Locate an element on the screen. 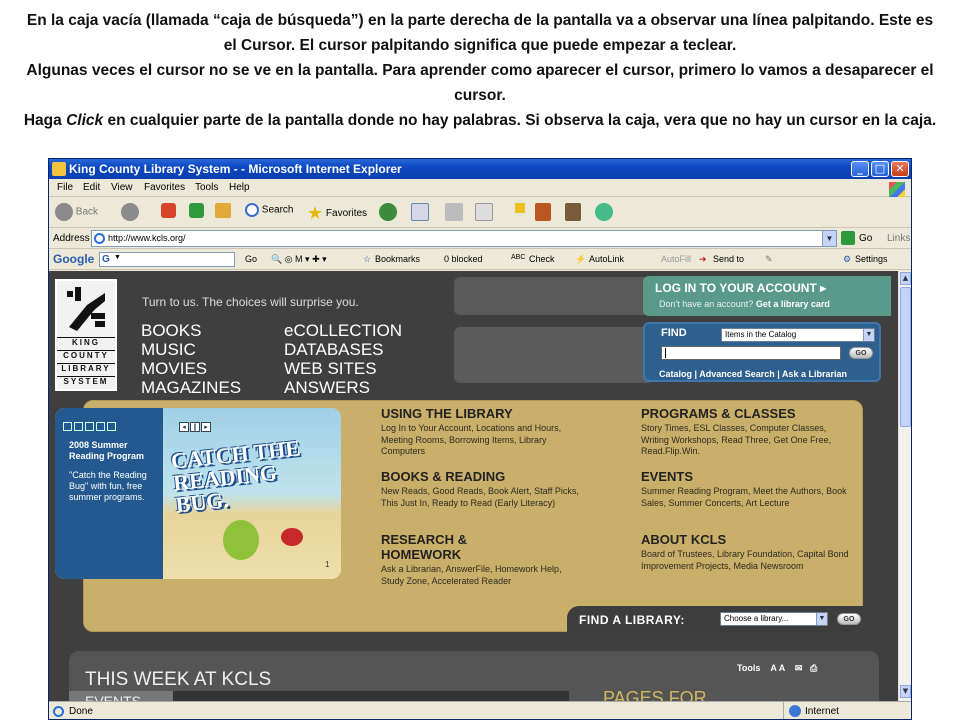 The width and height of the screenshot is (960, 720). ask-a-librarian-link: Ask a Librarian is located at coordinates (814, 374).